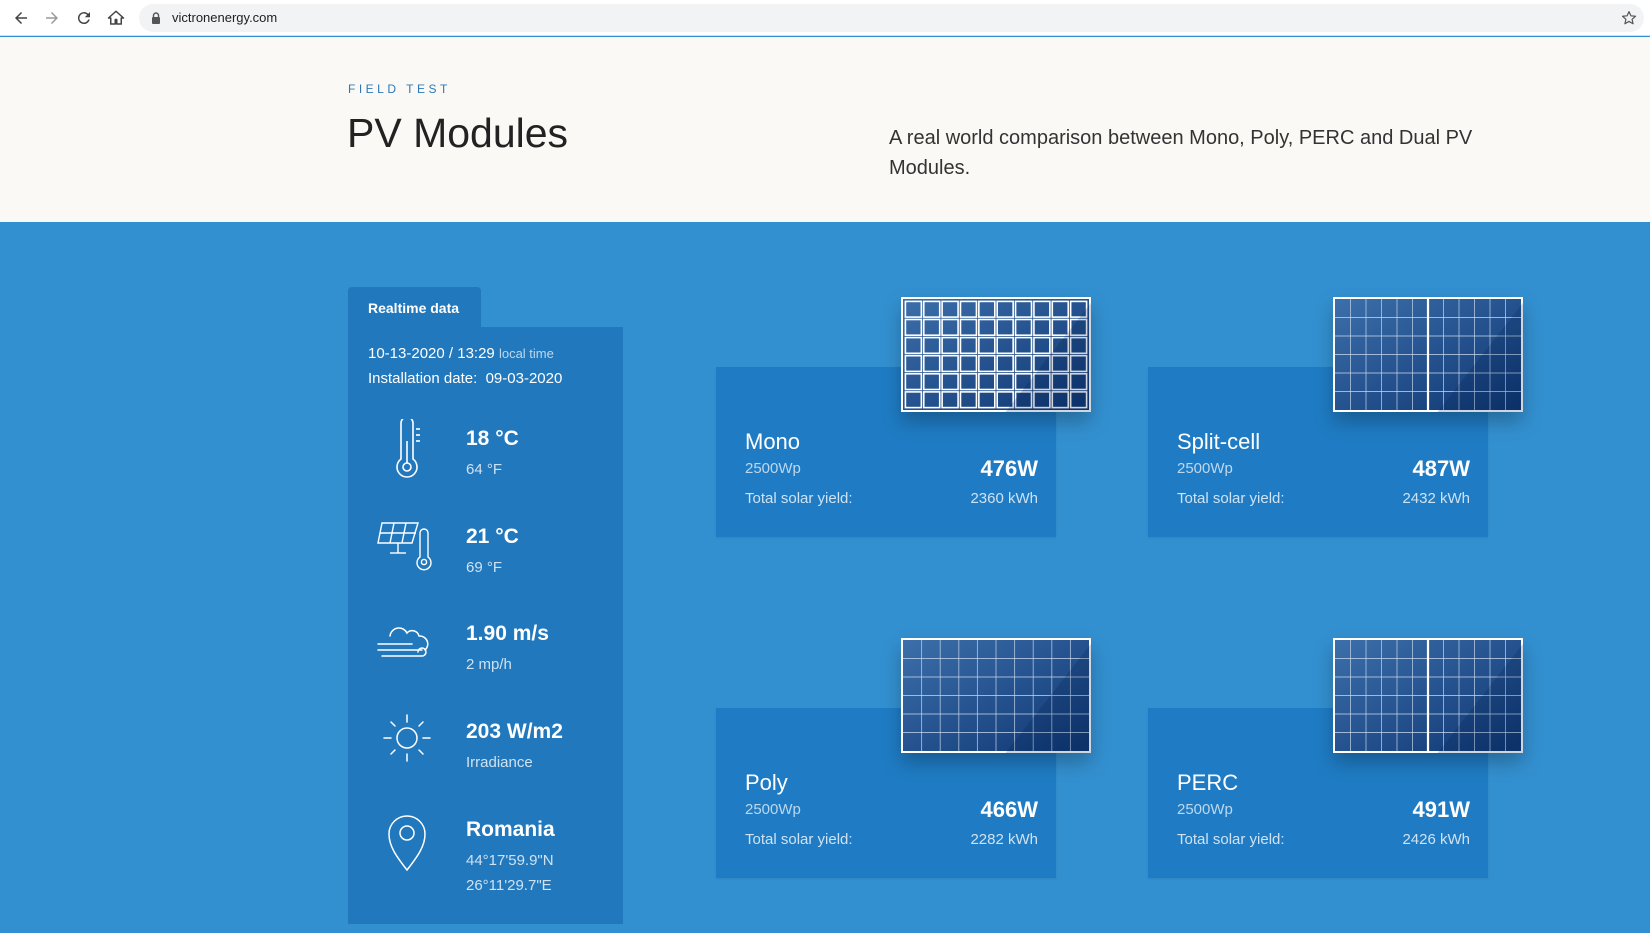 This screenshot has width=1650, height=933. What do you see at coordinates (156, 18) in the screenshot?
I see `lock-icon` at bounding box center [156, 18].